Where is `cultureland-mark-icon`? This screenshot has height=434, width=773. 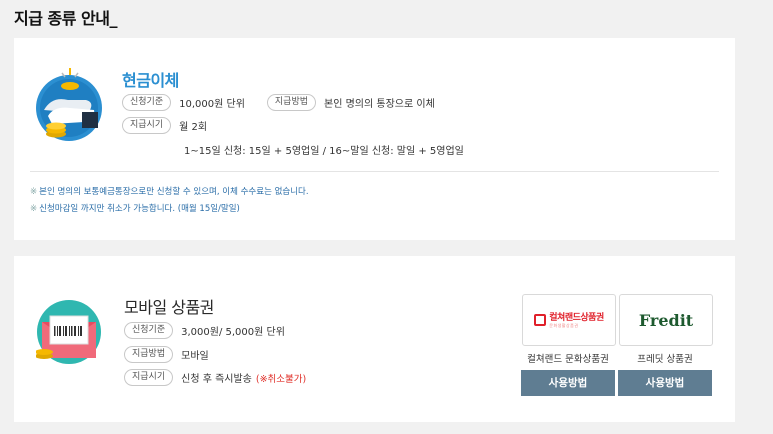 cultureland-mark-icon is located at coordinates (540, 320).